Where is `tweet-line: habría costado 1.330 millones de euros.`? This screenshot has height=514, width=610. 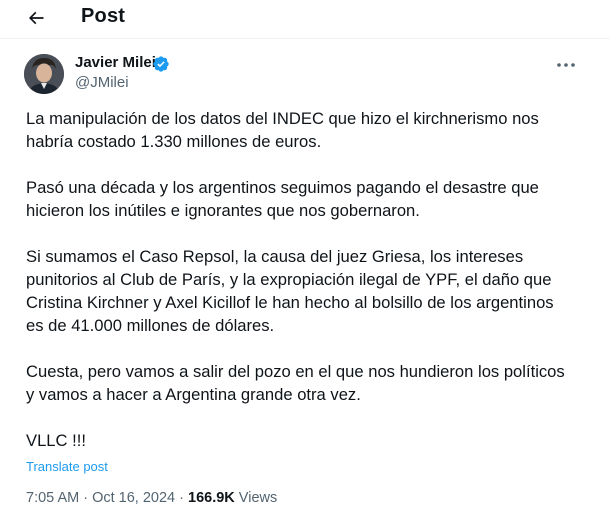
tweet-line: habría costado 1.330 millones de euros. is located at coordinates (174, 141).